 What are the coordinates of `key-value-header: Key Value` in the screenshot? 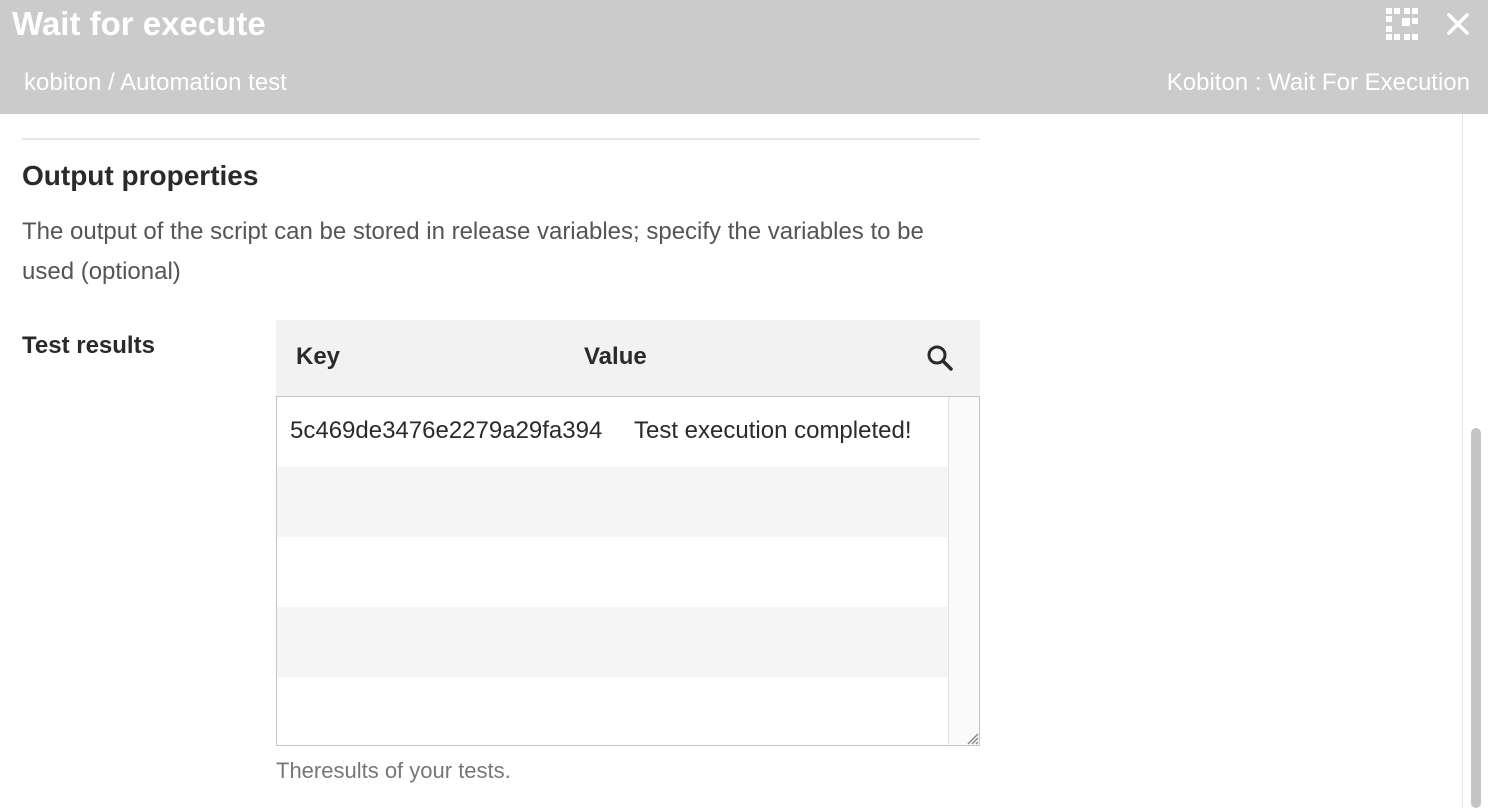 It's located at (628, 359).